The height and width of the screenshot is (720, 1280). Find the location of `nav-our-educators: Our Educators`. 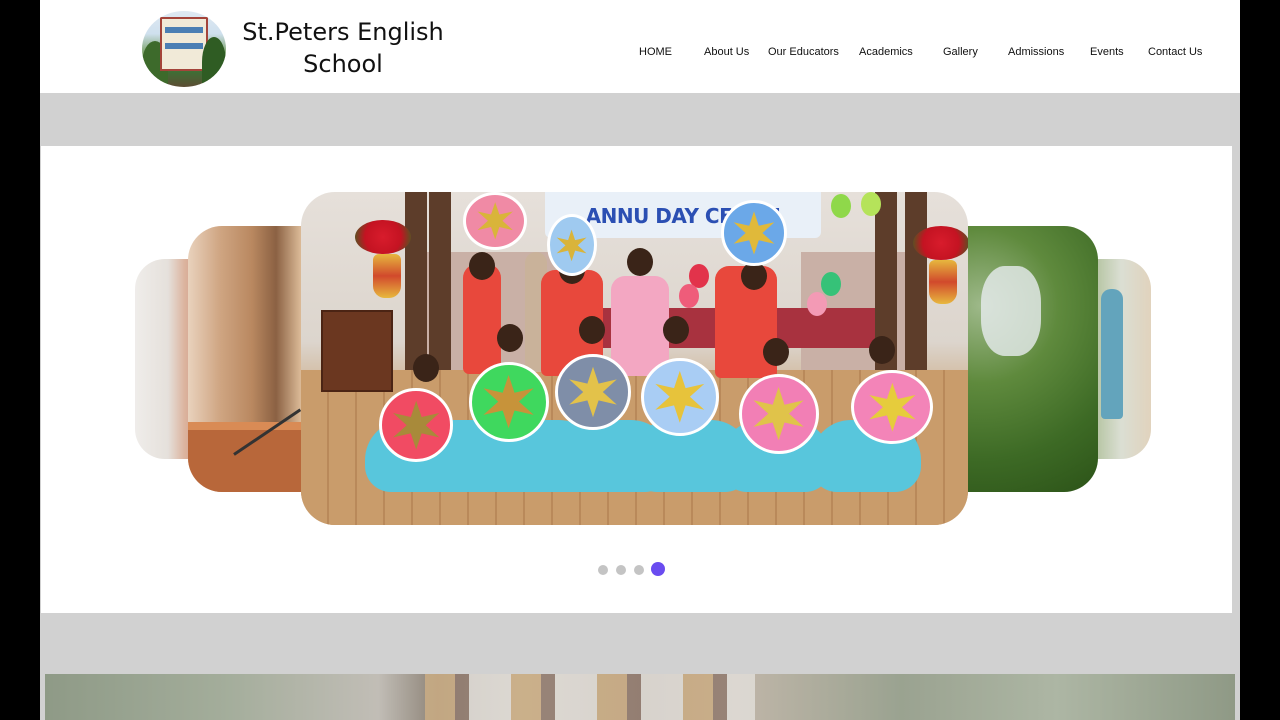

nav-our-educators: Our Educators is located at coordinates (803, 52).